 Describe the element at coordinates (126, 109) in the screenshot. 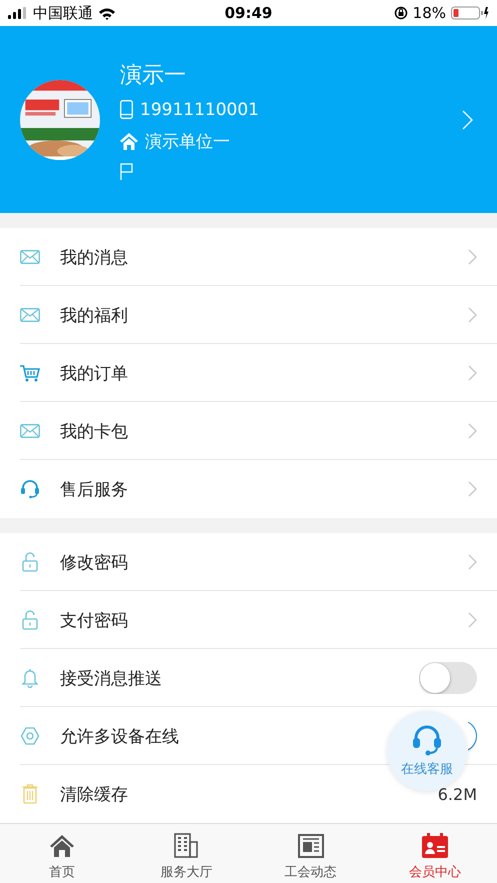

I see `phone-icon` at that location.